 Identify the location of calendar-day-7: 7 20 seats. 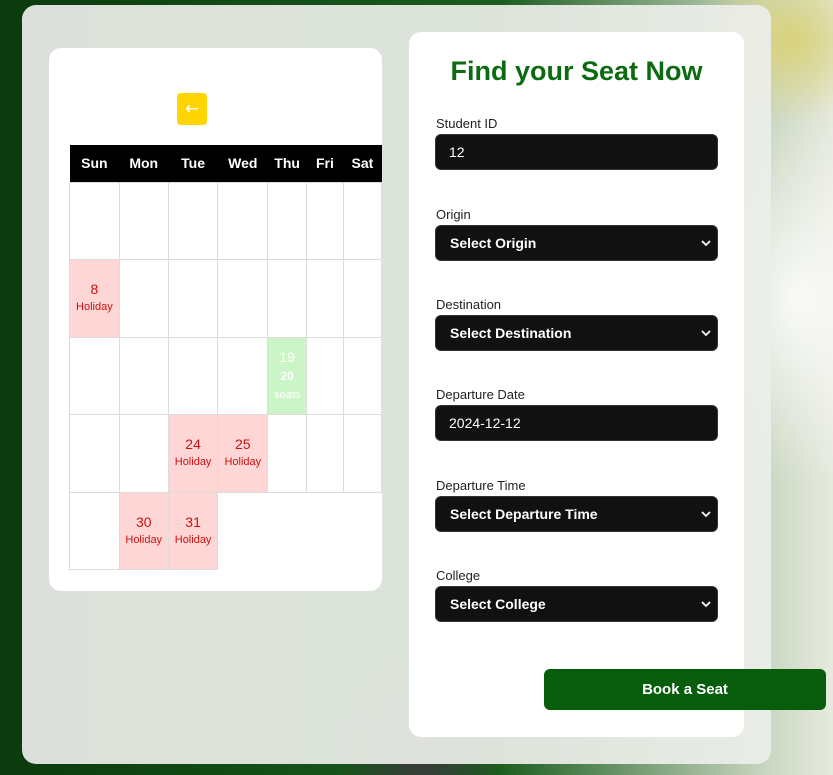
(362, 220).